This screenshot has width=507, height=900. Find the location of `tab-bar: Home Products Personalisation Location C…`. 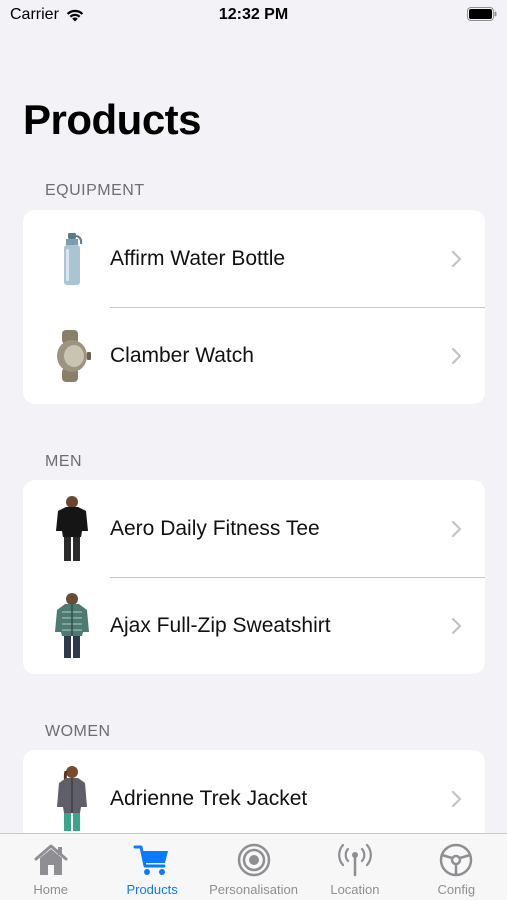

tab-bar: Home Products Personalisation Location C… is located at coordinates (253, 866).